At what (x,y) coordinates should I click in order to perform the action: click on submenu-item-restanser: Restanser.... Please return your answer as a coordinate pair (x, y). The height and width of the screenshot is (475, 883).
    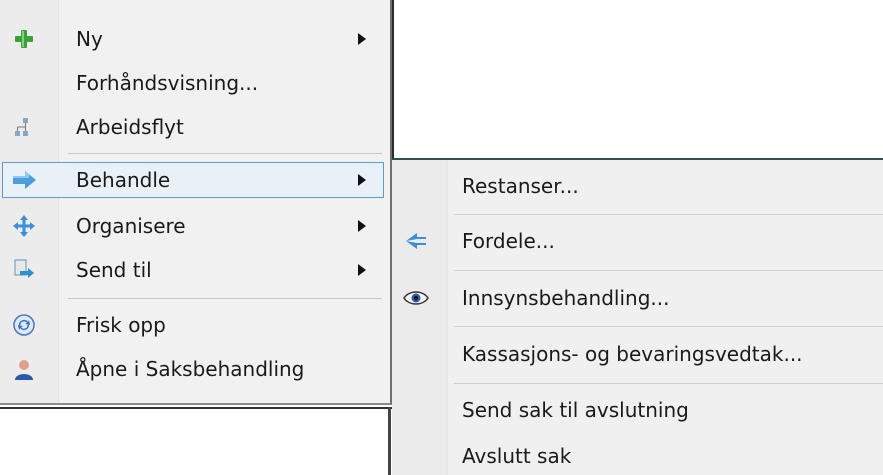
    Looking at the image, I should click on (637, 186).